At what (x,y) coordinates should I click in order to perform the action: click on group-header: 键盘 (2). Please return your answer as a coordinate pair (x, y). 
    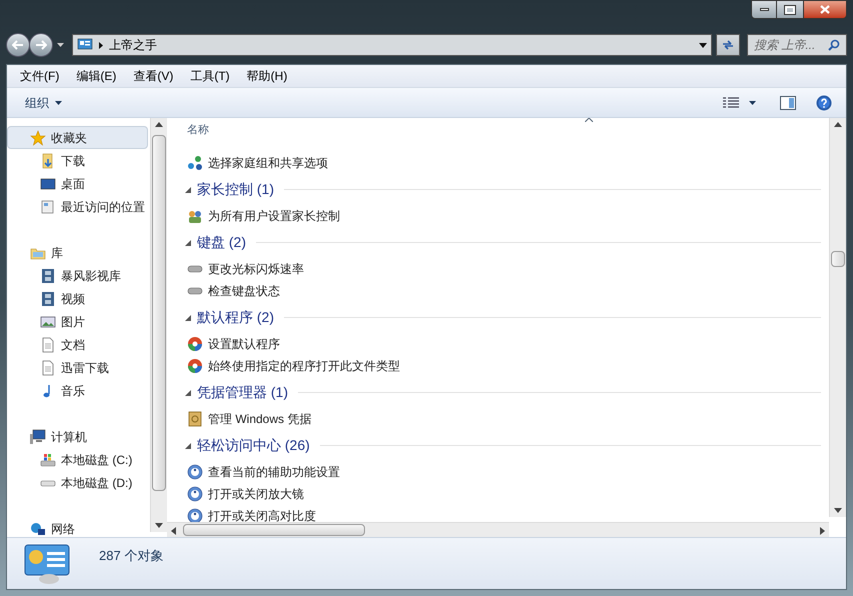
    Looking at the image, I should click on (221, 242).